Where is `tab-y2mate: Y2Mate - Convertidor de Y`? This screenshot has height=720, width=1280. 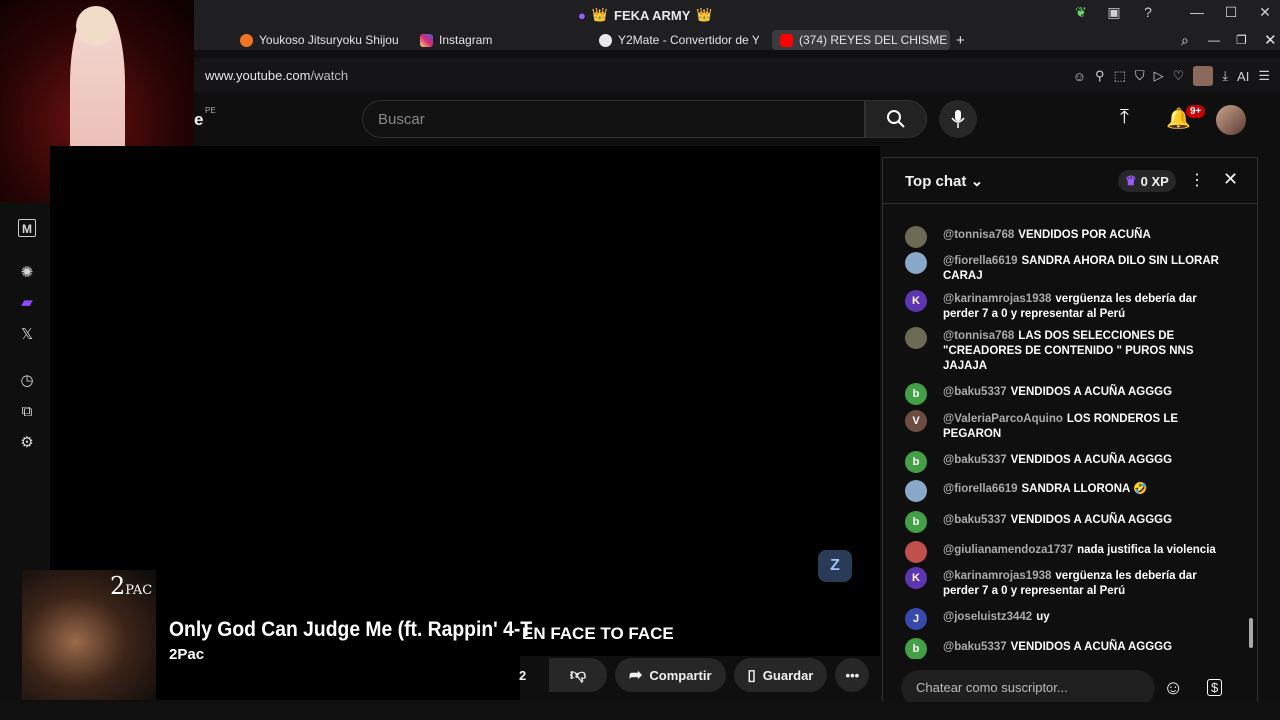 tab-y2mate: Y2Mate - Convertidor de Y is located at coordinates (679, 40).